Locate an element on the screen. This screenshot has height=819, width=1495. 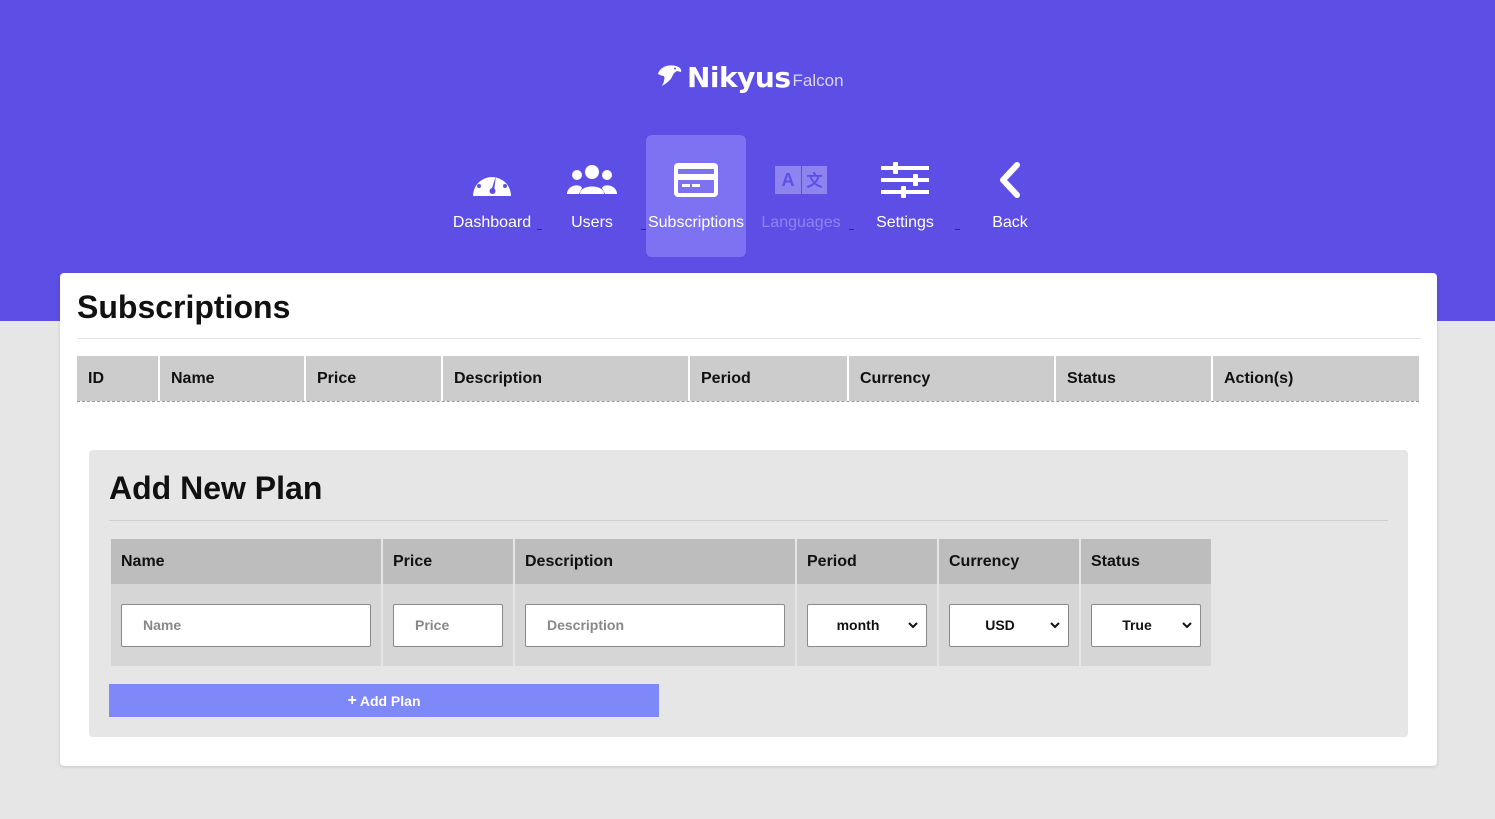
sliders-icon is located at coordinates (905, 180).